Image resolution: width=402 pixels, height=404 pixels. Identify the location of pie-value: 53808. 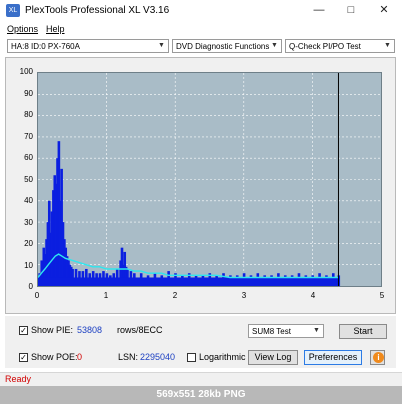
(90, 330).